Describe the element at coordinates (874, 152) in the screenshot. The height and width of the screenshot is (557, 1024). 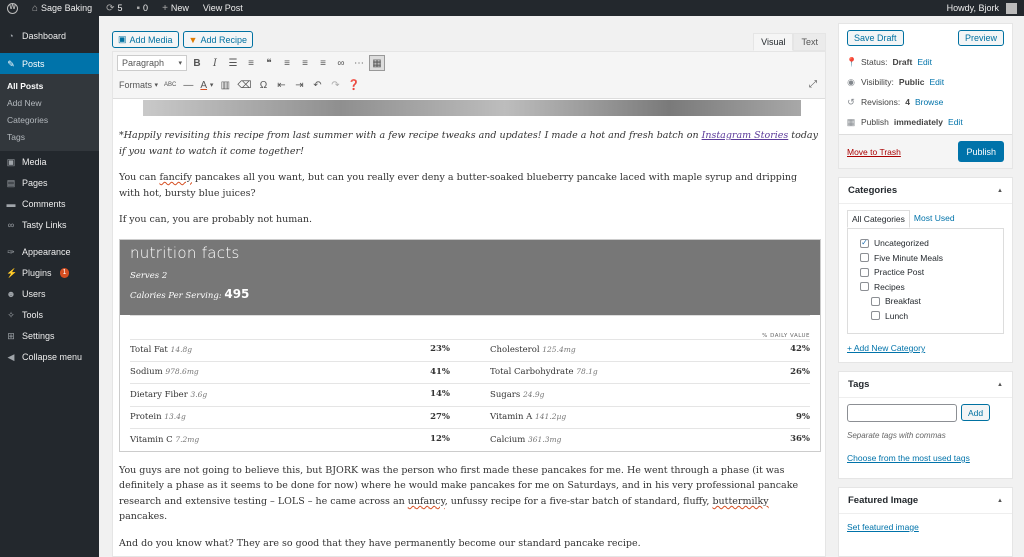
I see `move-to-trash-link: Move to Trash` at that location.